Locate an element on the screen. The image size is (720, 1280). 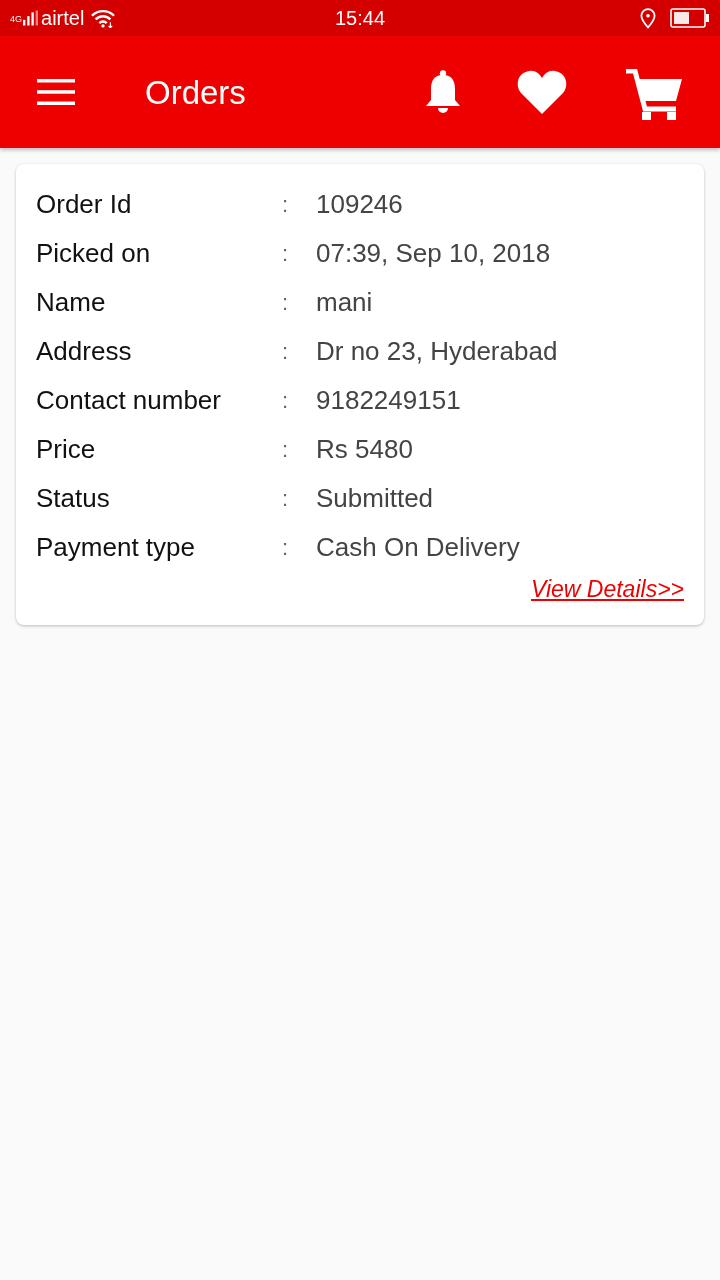
cart-icon is located at coordinates (654, 95).